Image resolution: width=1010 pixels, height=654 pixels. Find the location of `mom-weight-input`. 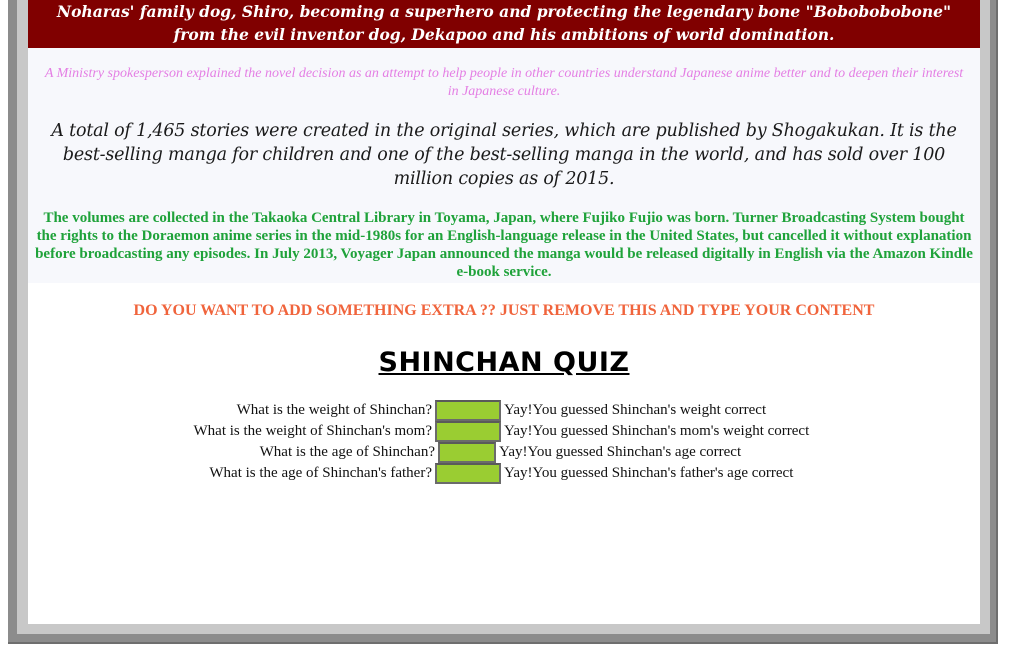

mom-weight-input is located at coordinates (468, 431).